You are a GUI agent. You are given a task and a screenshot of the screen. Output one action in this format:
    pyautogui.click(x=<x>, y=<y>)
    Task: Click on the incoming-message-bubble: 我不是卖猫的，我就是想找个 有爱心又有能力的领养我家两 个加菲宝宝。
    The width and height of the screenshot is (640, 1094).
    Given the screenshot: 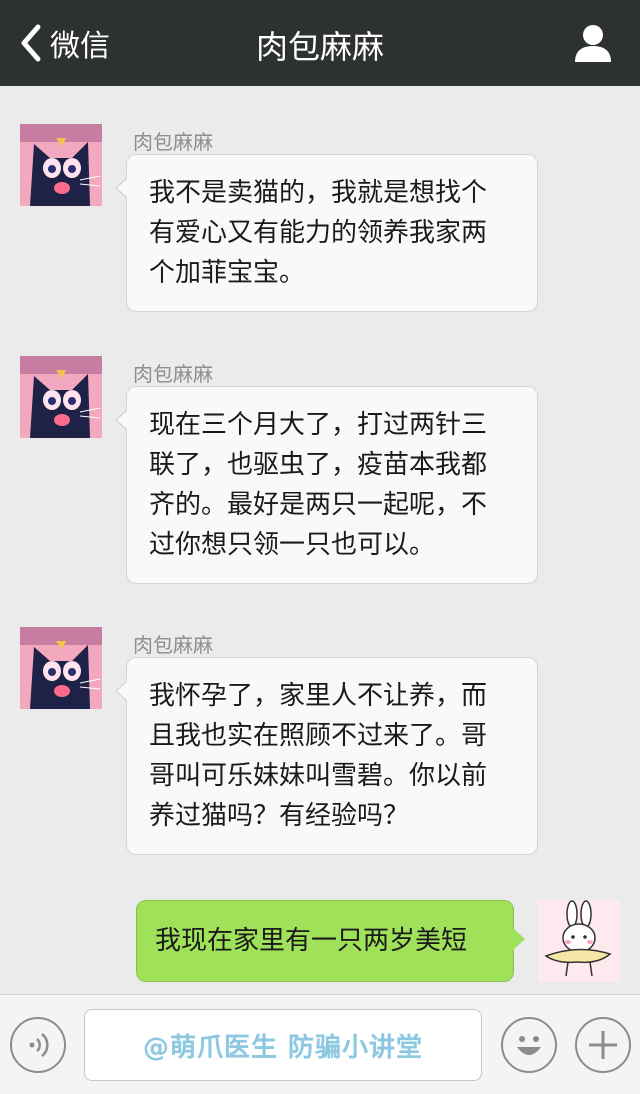 What is the action you would take?
    pyautogui.click(x=326, y=233)
    